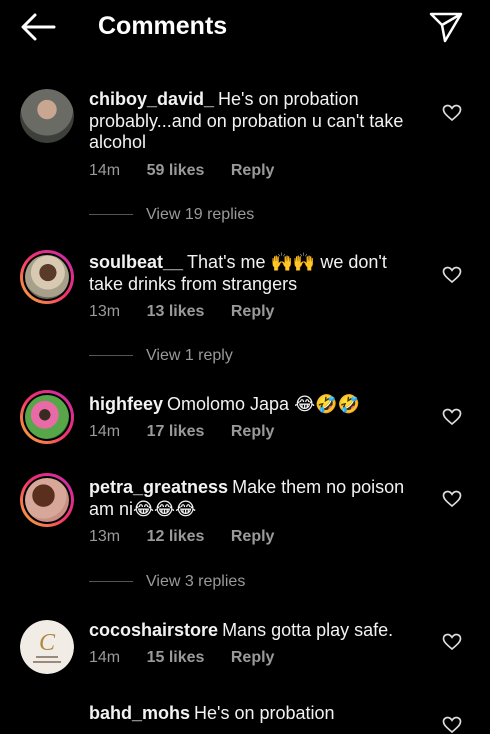 The width and height of the screenshot is (490, 734). What do you see at coordinates (153, 630) in the screenshot?
I see `comment-username: cocoshairstore` at bounding box center [153, 630].